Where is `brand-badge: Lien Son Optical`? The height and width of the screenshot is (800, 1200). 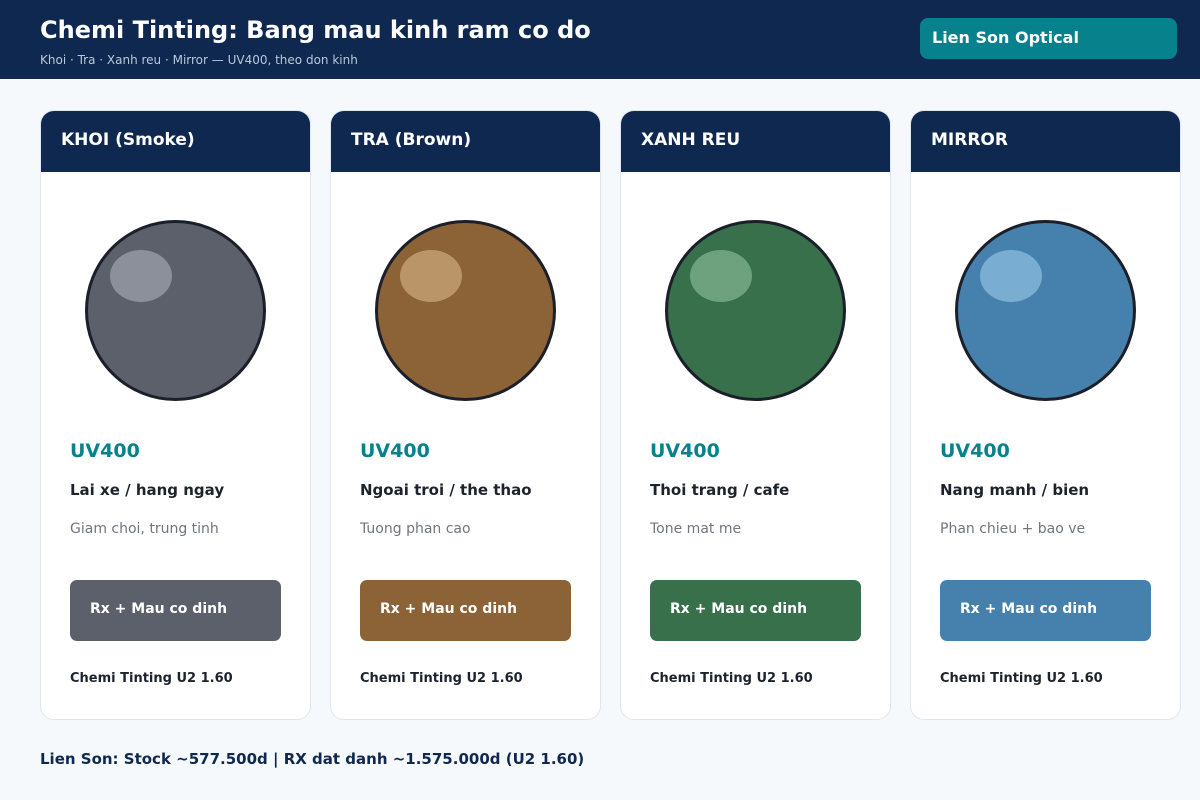
brand-badge: Lien Son Optical is located at coordinates (1048, 38).